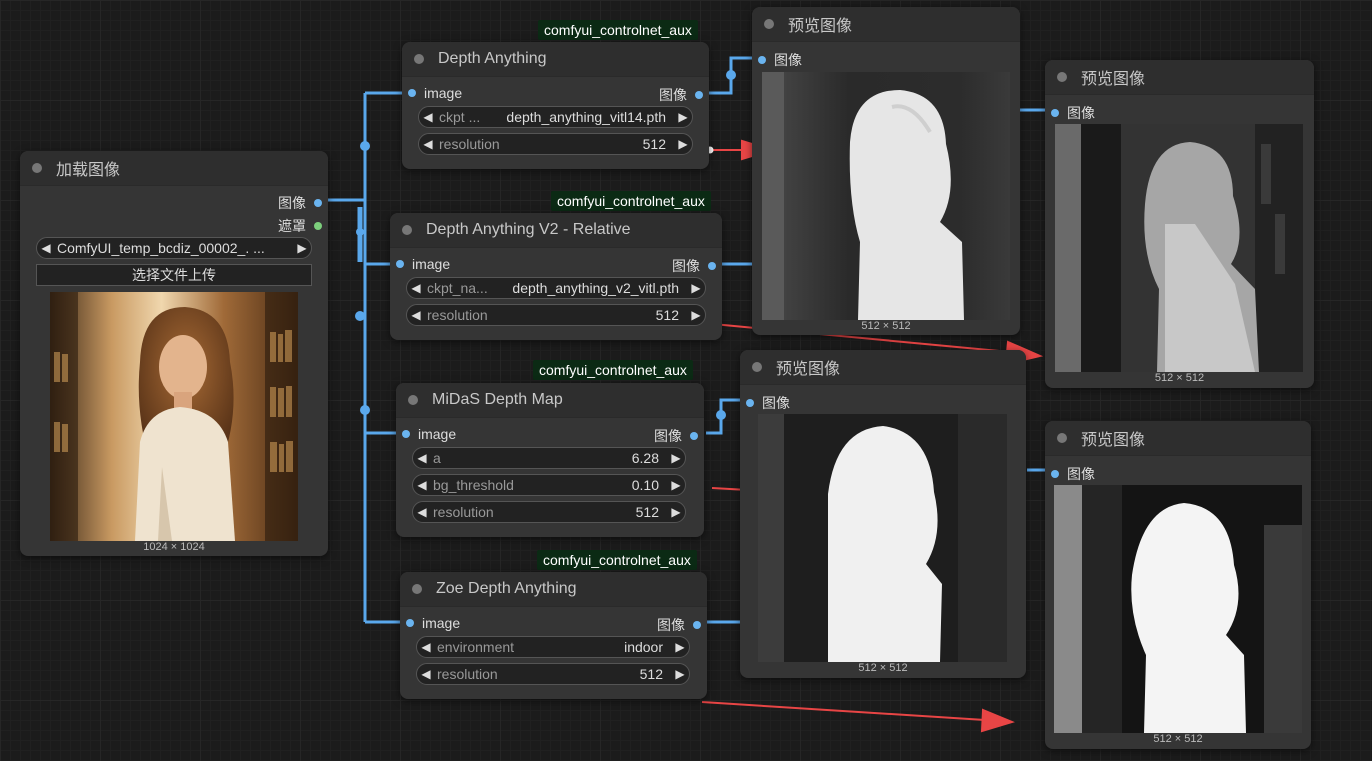  Describe the element at coordinates (553, 647) in the screenshot. I see `environment-widget: ◀ environment indoor ▶` at that location.